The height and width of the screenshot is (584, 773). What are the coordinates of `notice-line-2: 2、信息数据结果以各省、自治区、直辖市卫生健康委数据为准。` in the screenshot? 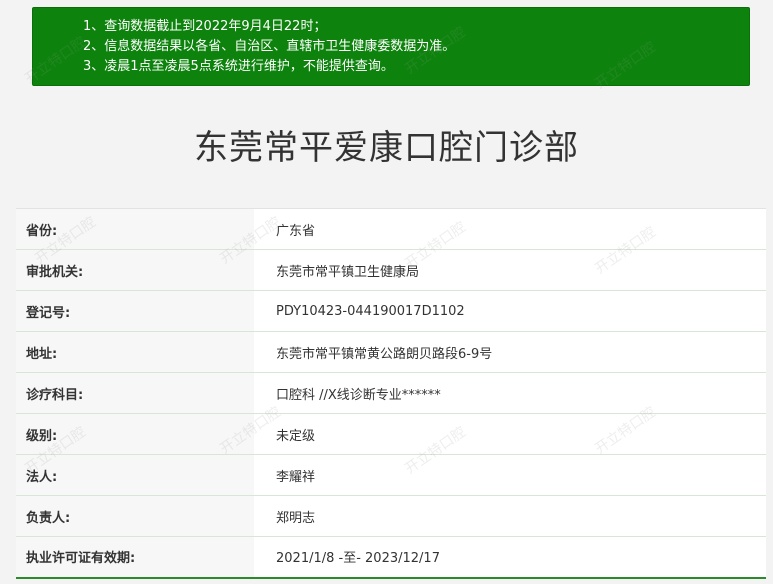 It's located at (269, 46).